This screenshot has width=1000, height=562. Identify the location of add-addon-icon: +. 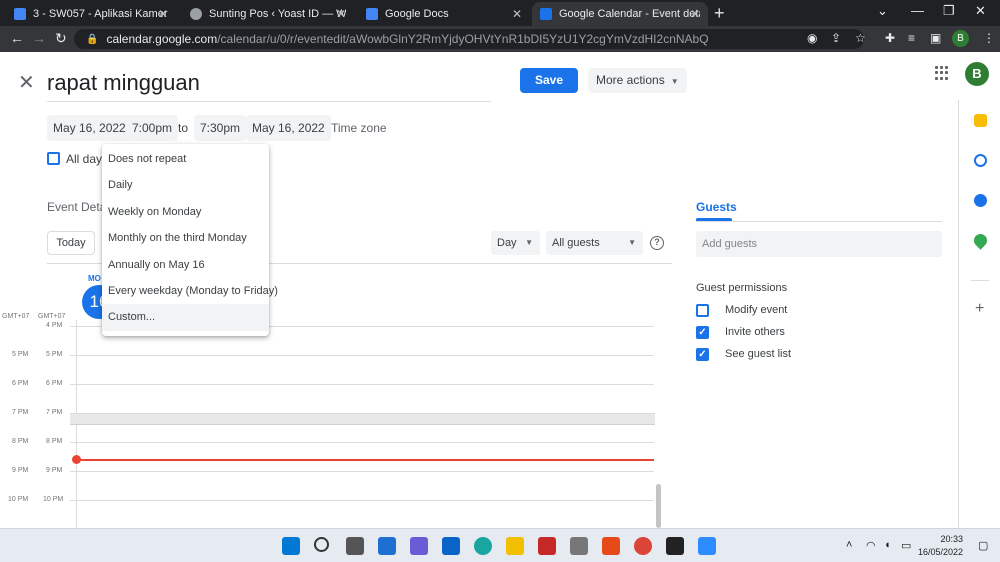
(979, 309).